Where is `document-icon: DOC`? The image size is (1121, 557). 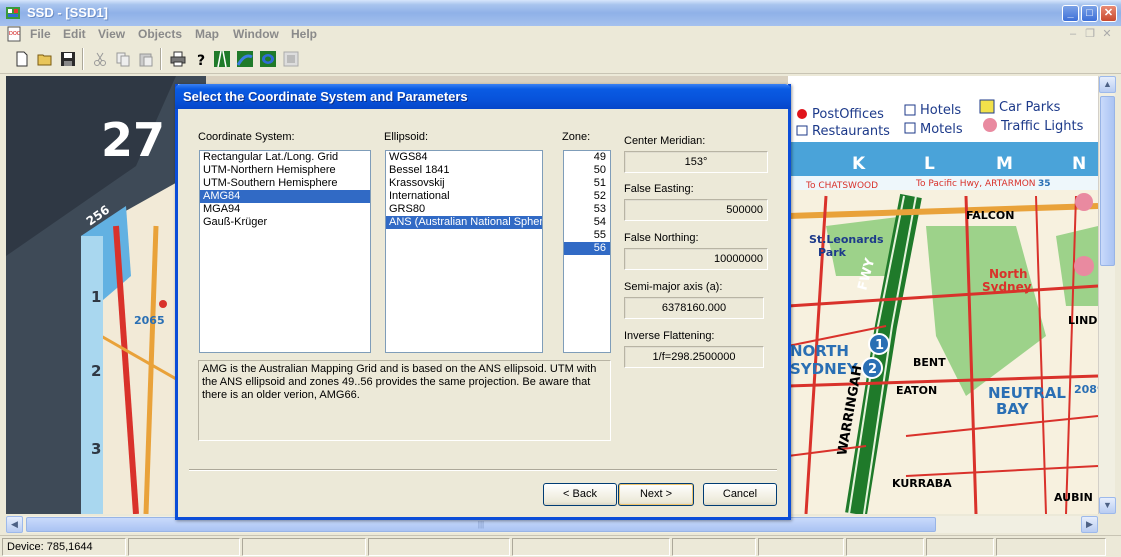 document-icon: DOC is located at coordinates (14, 34).